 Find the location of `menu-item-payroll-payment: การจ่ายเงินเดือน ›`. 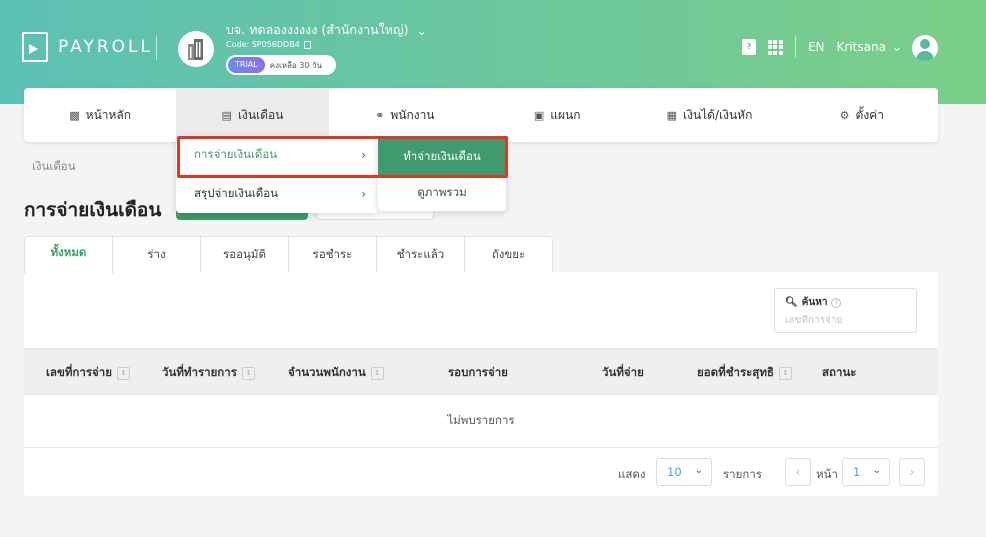

menu-item-payroll-payment: การจ่ายเงินเดือน › is located at coordinates (277, 155).